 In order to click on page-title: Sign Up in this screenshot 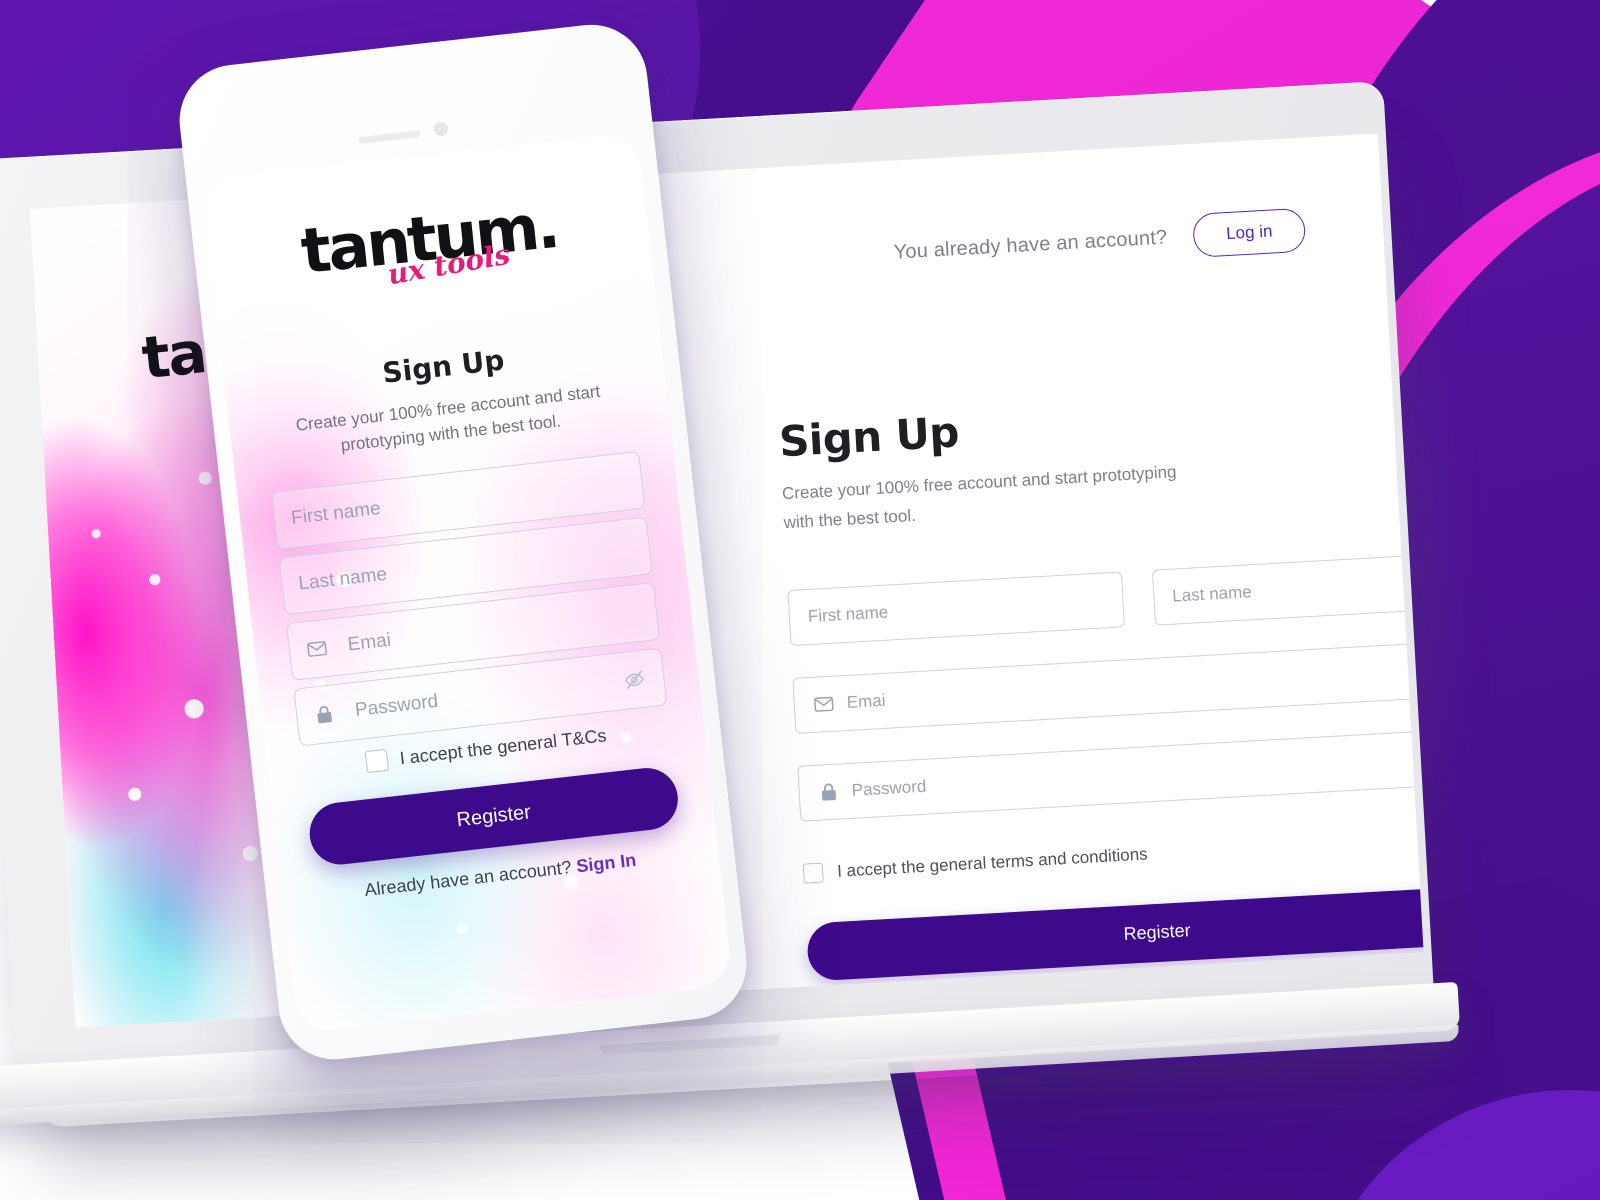, I will do `click(869, 437)`.